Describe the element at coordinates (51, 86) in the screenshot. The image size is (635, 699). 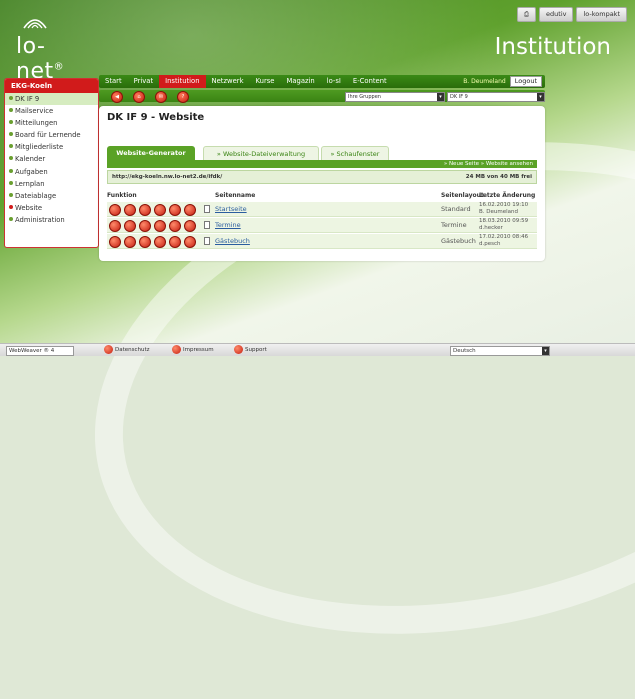
I see `sidebar-title: EKG-Koeln` at that location.